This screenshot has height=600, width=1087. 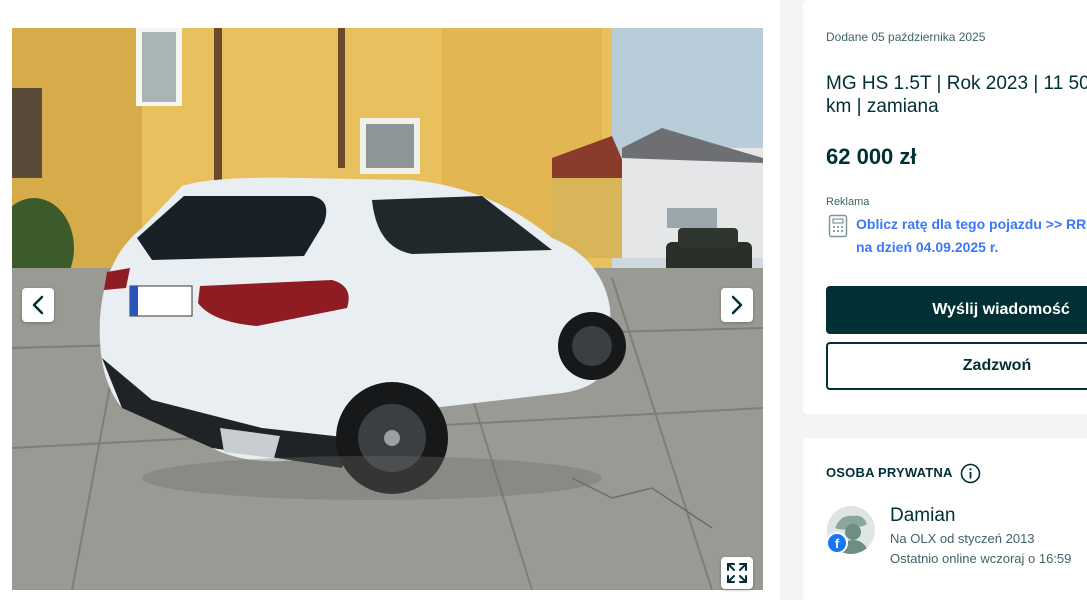 What do you see at coordinates (962, 538) in the screenshot?
I see `seller-member-since: Na OLX od styczeń 2013` at bounding box center [962, 538].